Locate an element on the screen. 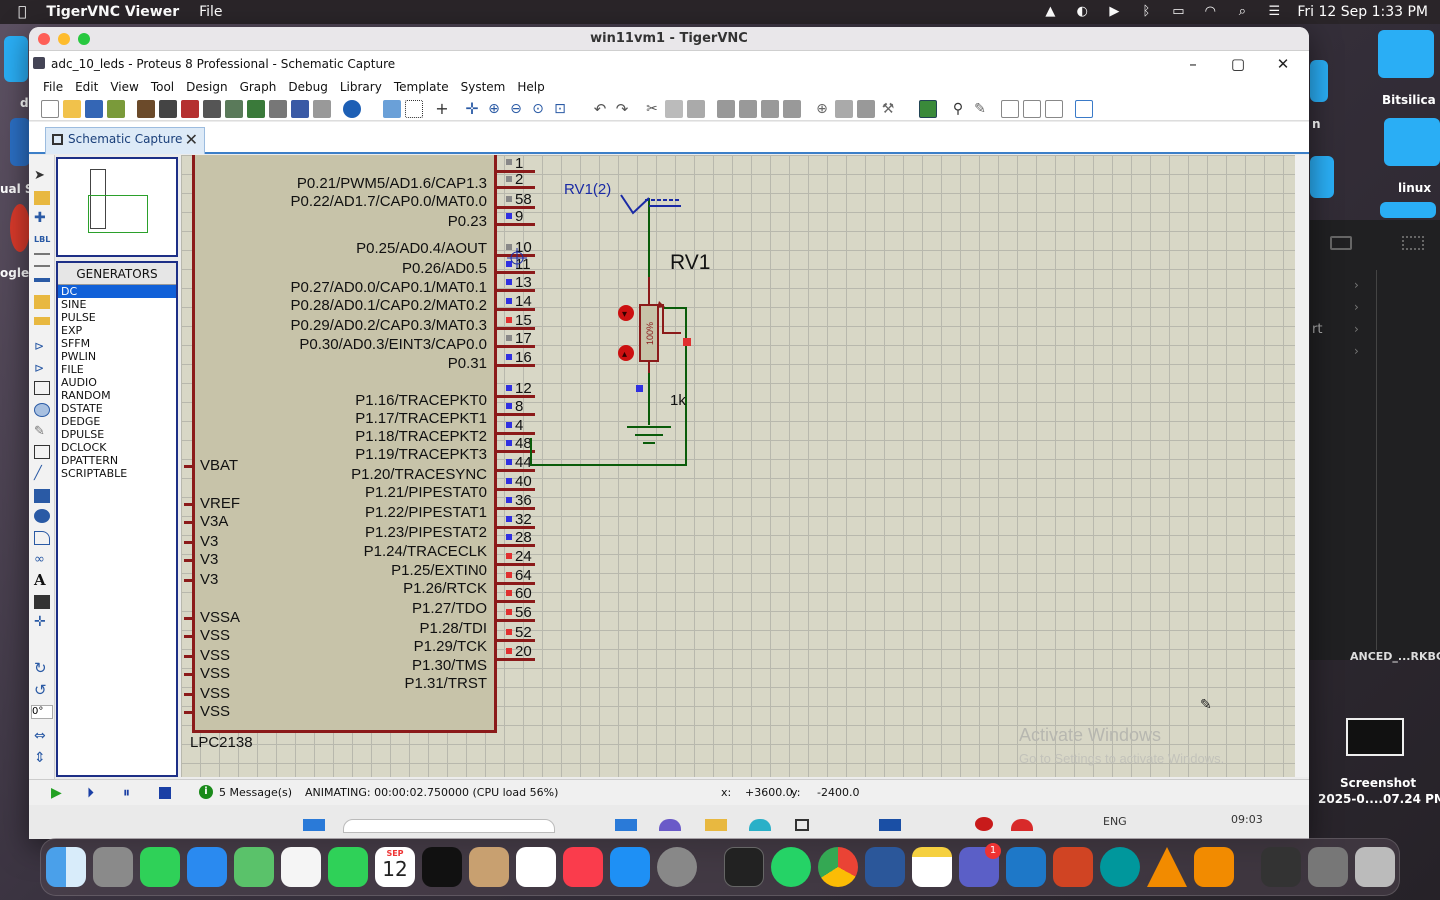  menu-debug: Debug is located at coordinates (307, 87).